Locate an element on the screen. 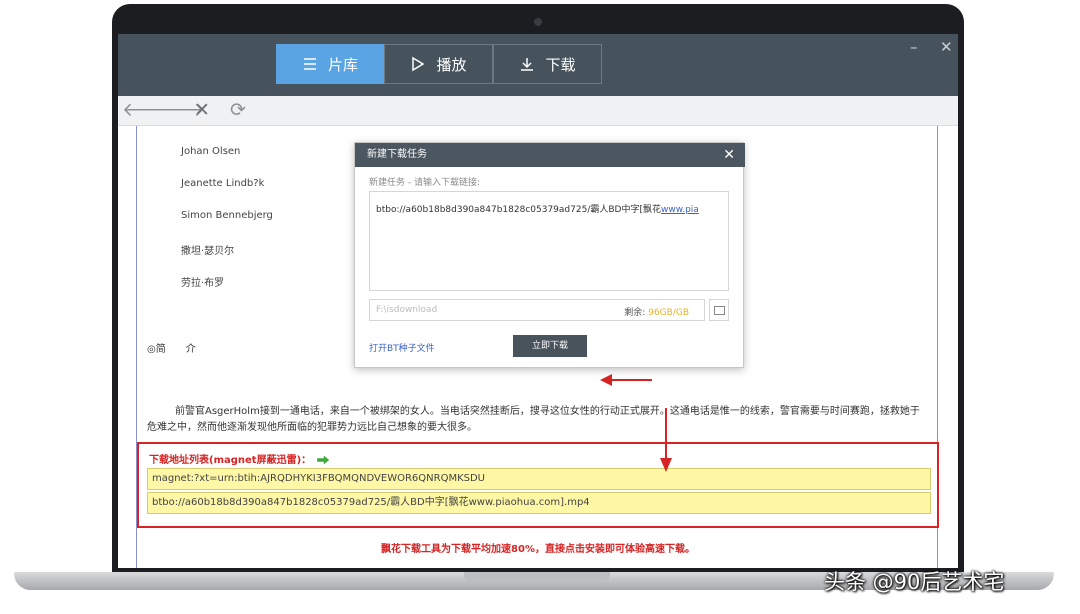 This screenshot has width=1080, height=614. dialog-header: 新建下载任务 ✕ is located at coordinates (550, 155).